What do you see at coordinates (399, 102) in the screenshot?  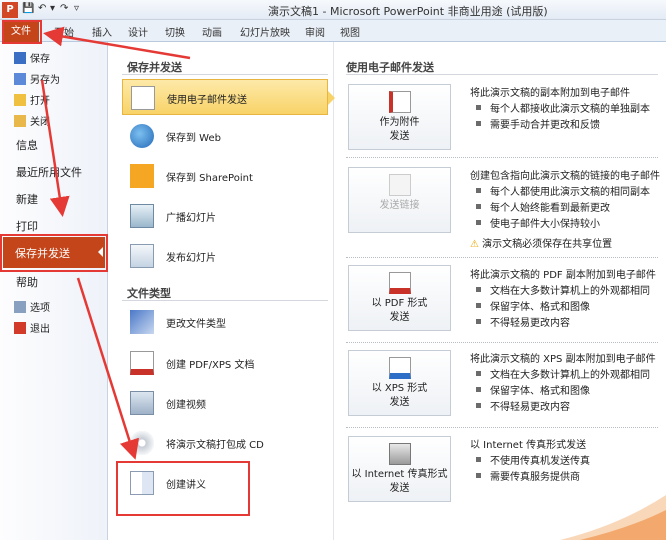 I see `attachment-icon` at bounding box center [399, 102].